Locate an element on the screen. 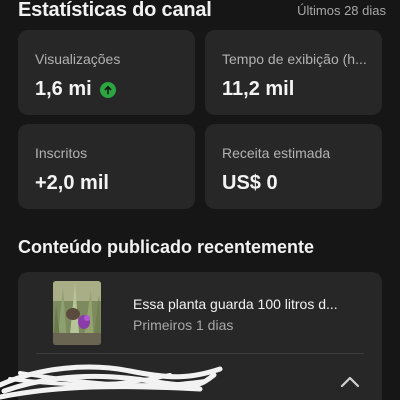 The image size is (400, 400). plant-thumbnail-image is located at coordinates (77, 313).